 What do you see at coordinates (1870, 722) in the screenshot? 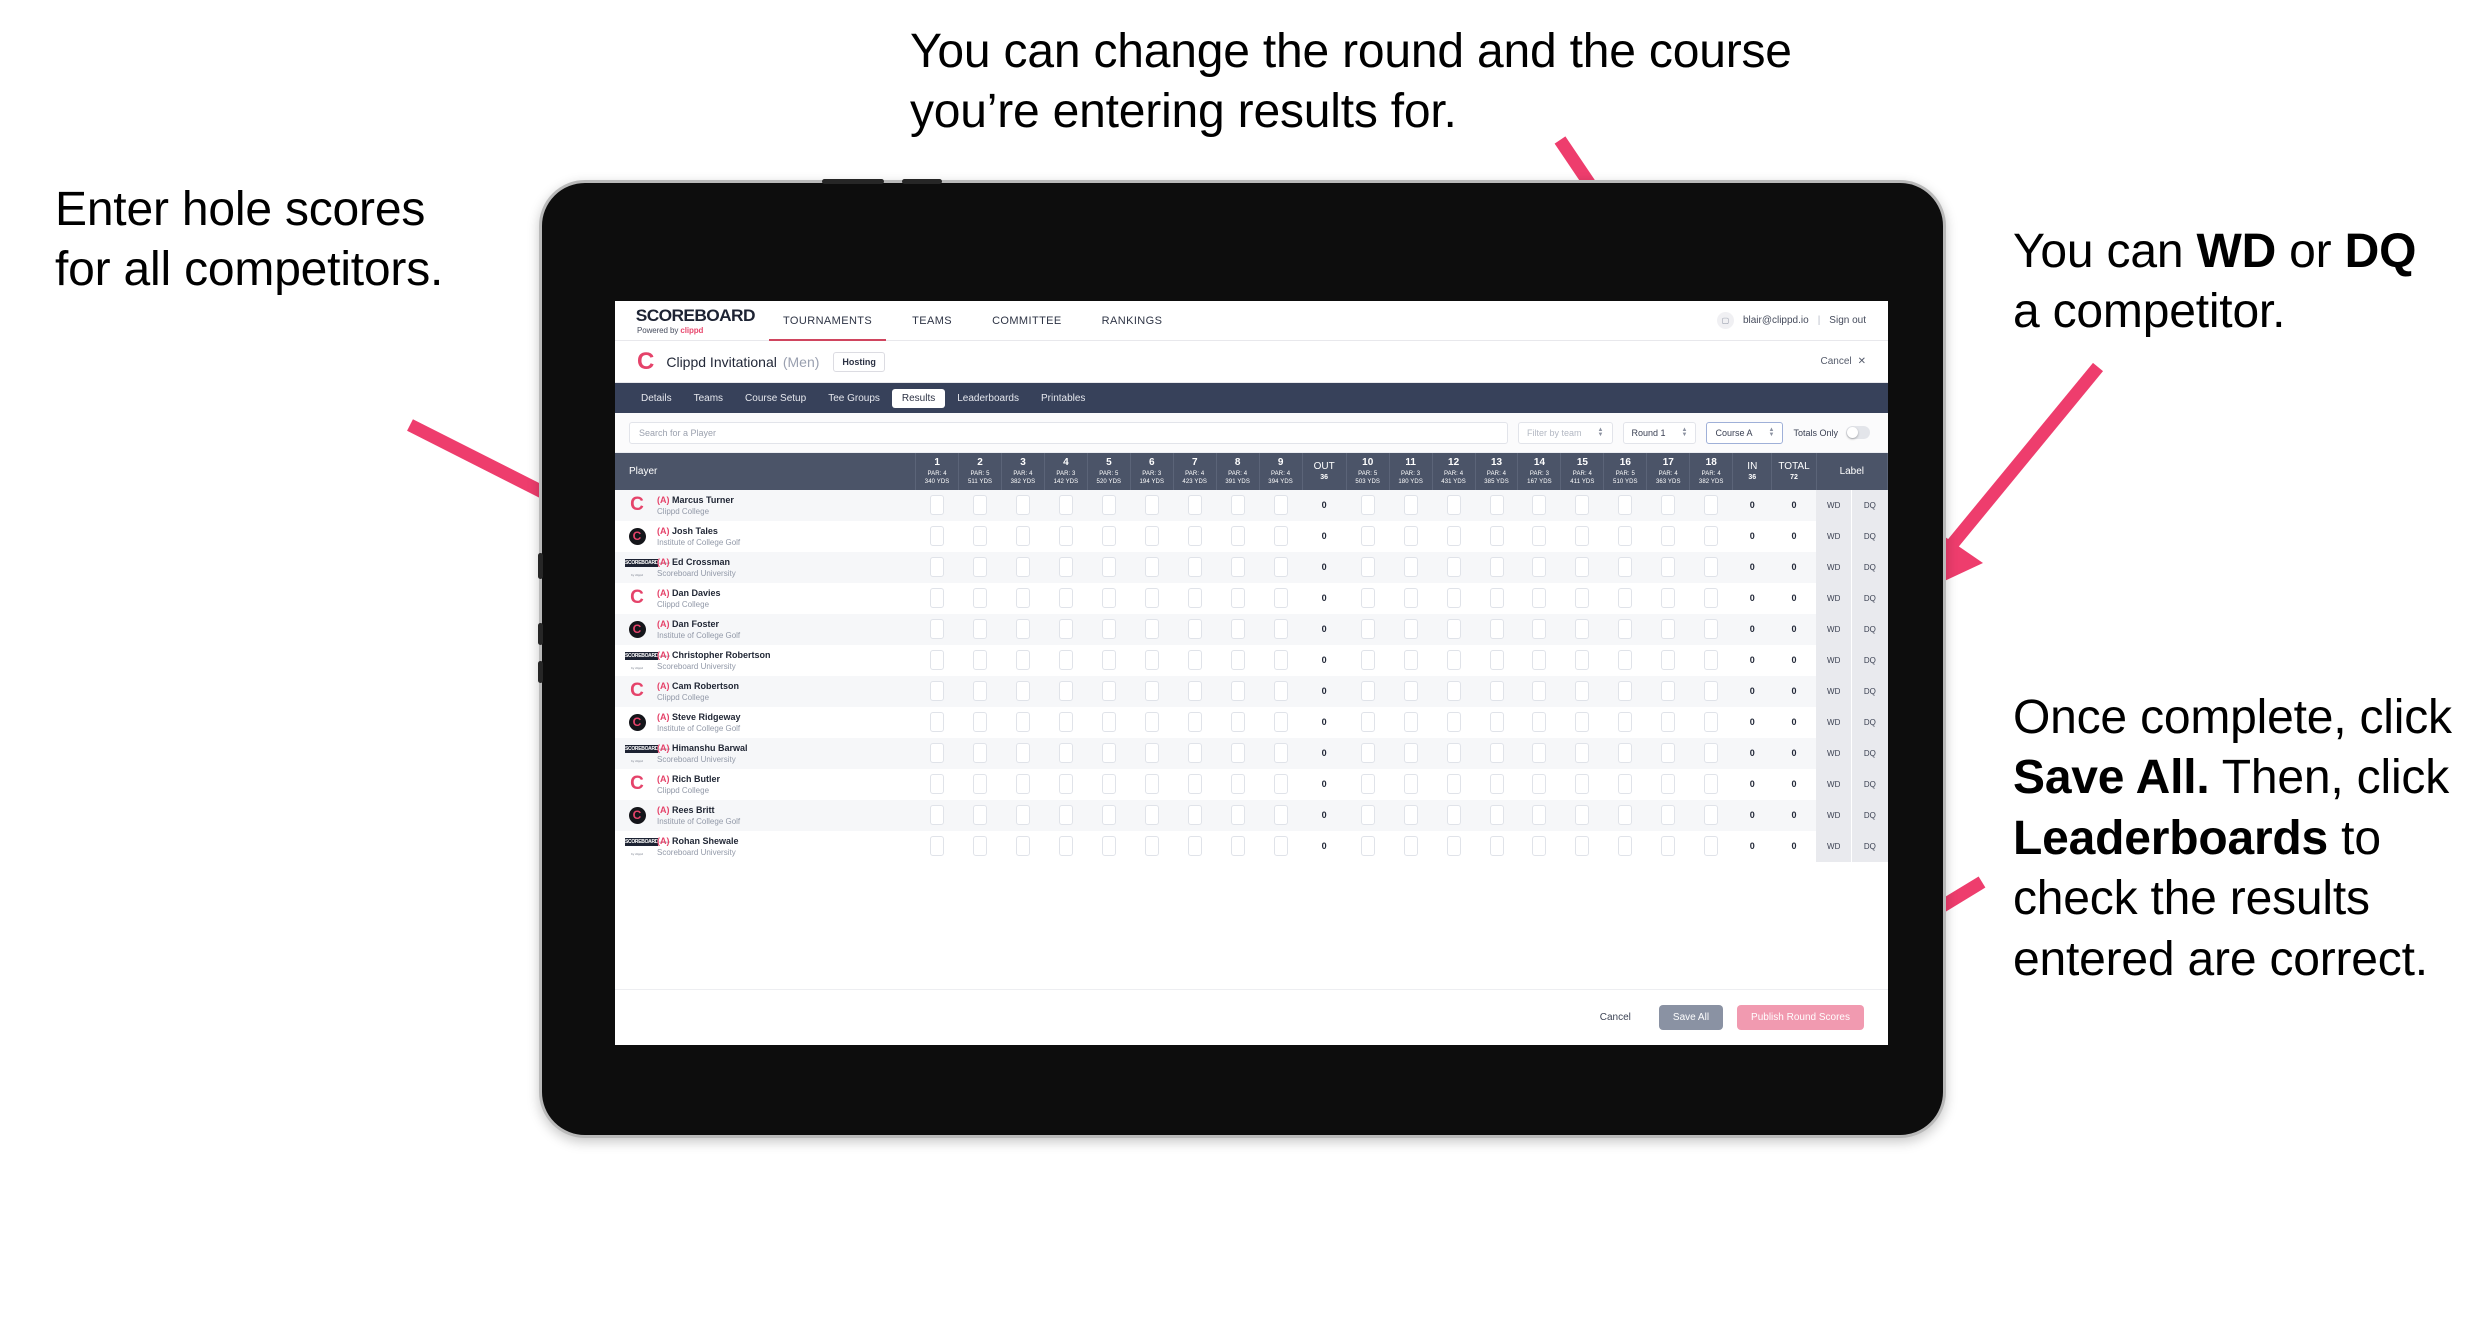
I see `dq-button: DQ` at bounding box center [1870, 722].